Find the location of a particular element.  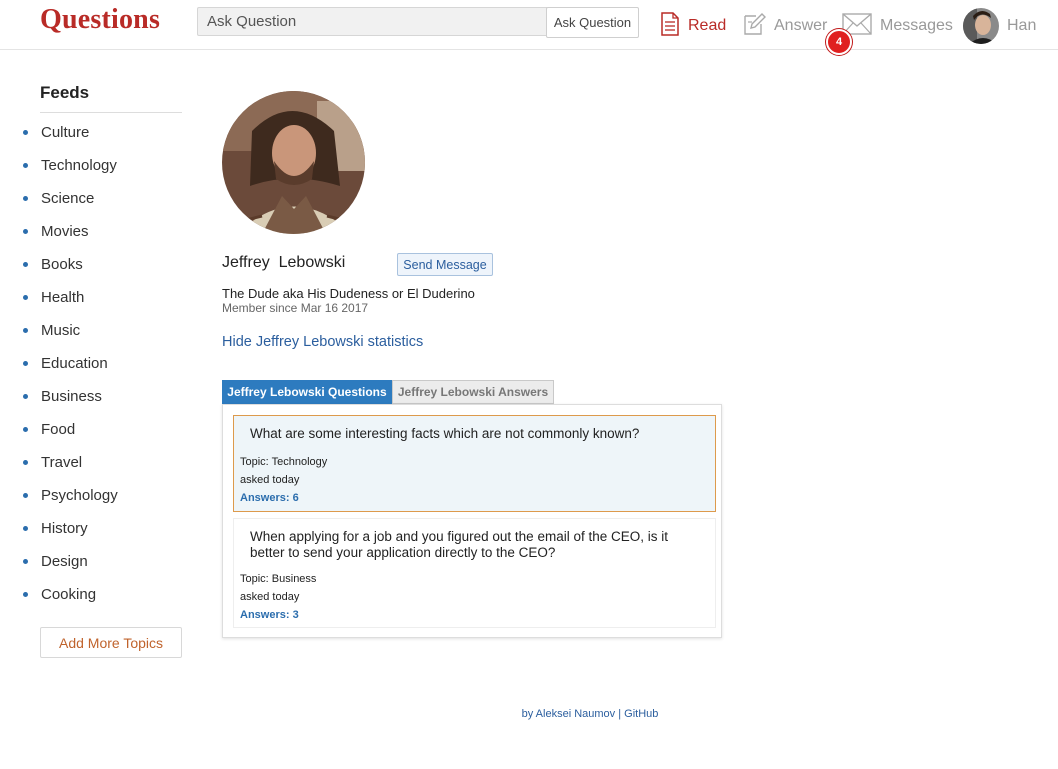

tab-questions: Jeffrey Lebowski Questions is located at coordinates (307, 392).